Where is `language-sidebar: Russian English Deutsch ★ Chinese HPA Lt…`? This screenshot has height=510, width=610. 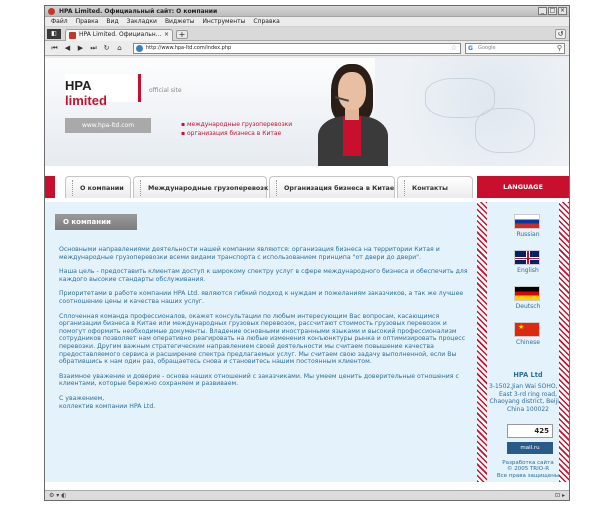
language-sidebar: Russian English Deutsch ★ Chinese HPA Lt… is located at coordinates (528, 342).